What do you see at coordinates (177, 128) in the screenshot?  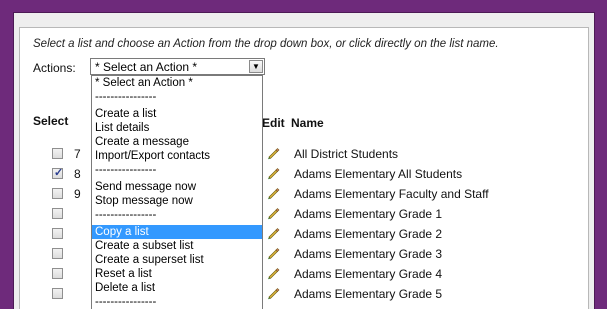 I see `dropdown-option: List details` at bounding box center [177, 128].